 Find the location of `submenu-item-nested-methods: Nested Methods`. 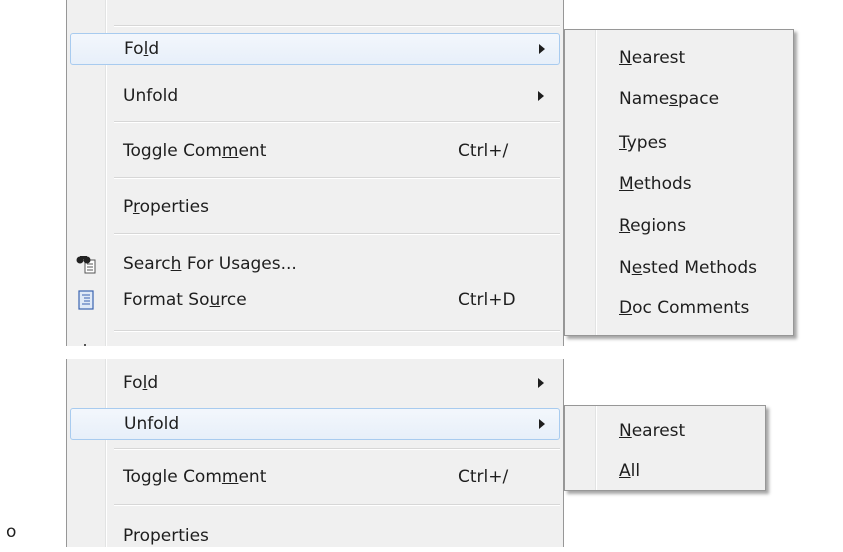

submenu-item-nested-methods: Nested Methods is located at coordinates (688, 268).